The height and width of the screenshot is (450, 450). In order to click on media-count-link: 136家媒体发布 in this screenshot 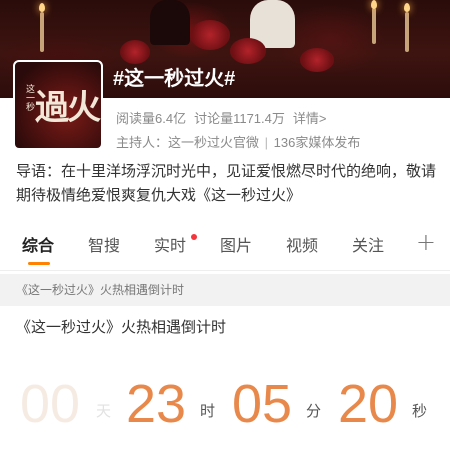, I will do `click(317, 142)`.